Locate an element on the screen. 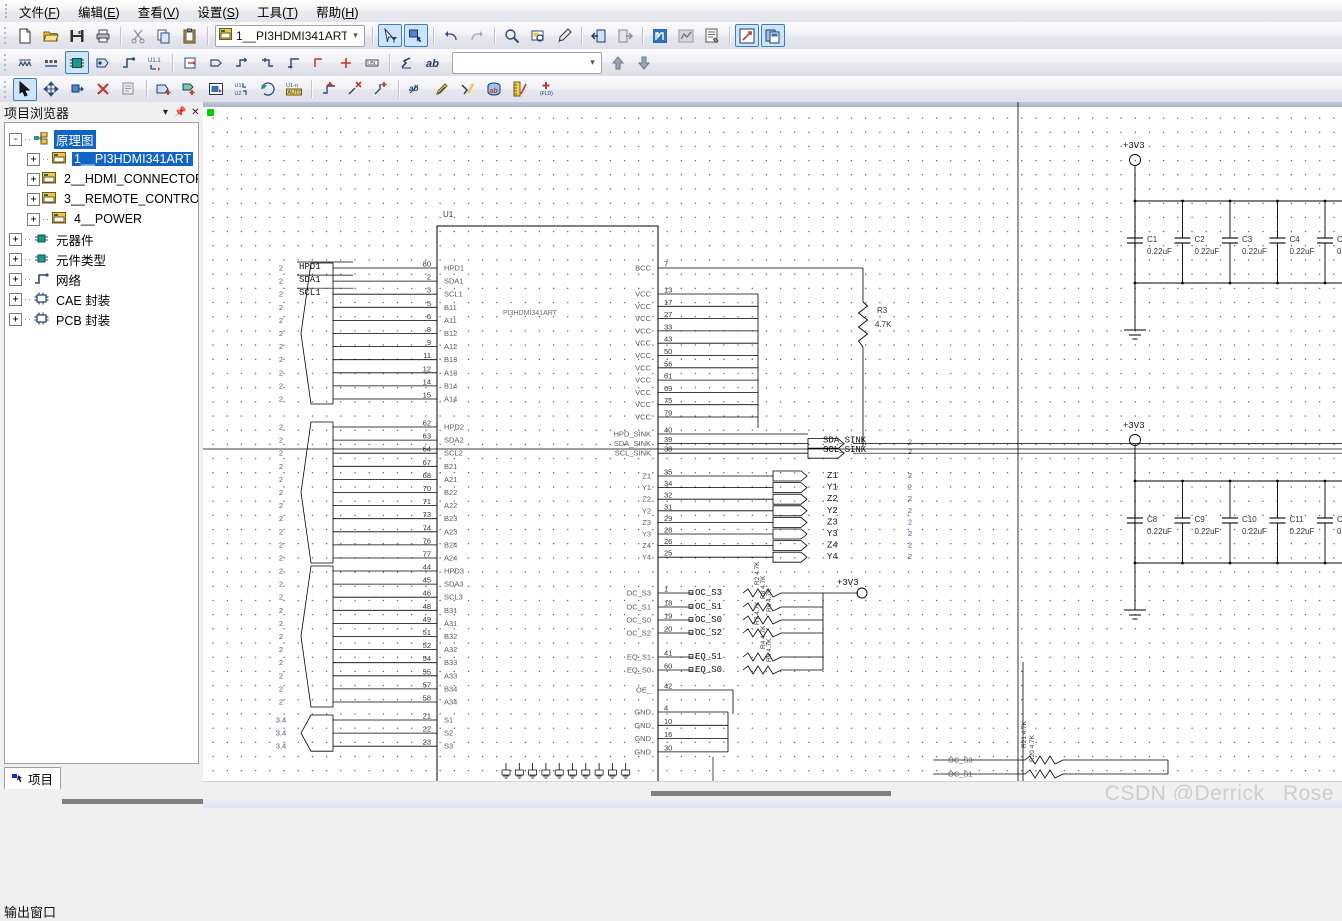 This screenshot has width=1342, height=921. edit-attr-icon: ab is located at coordinates (416, 89).